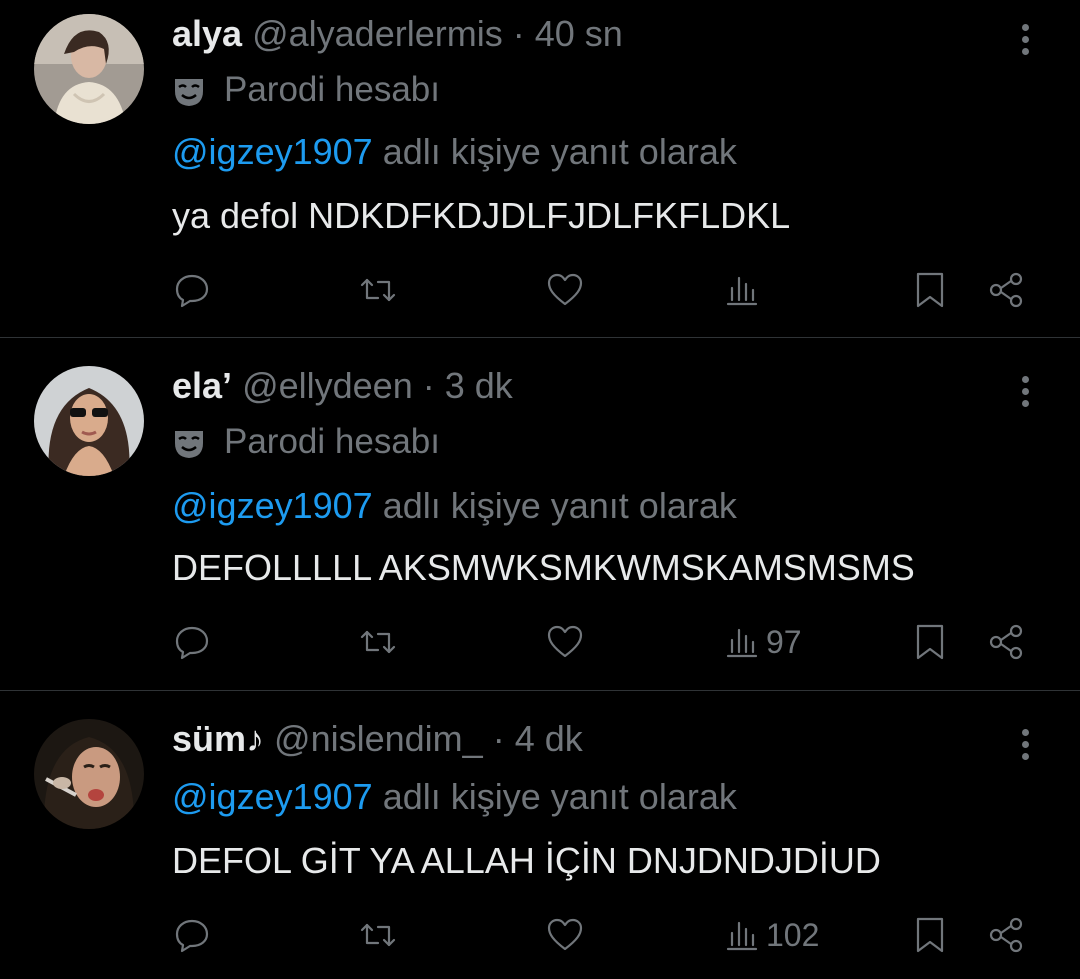 The image size is (1080, 979). What do you see at coordinates (568, 33) in the screenshot?
I see `timestamp: · 40 sn` at bounding box center [568, 33].